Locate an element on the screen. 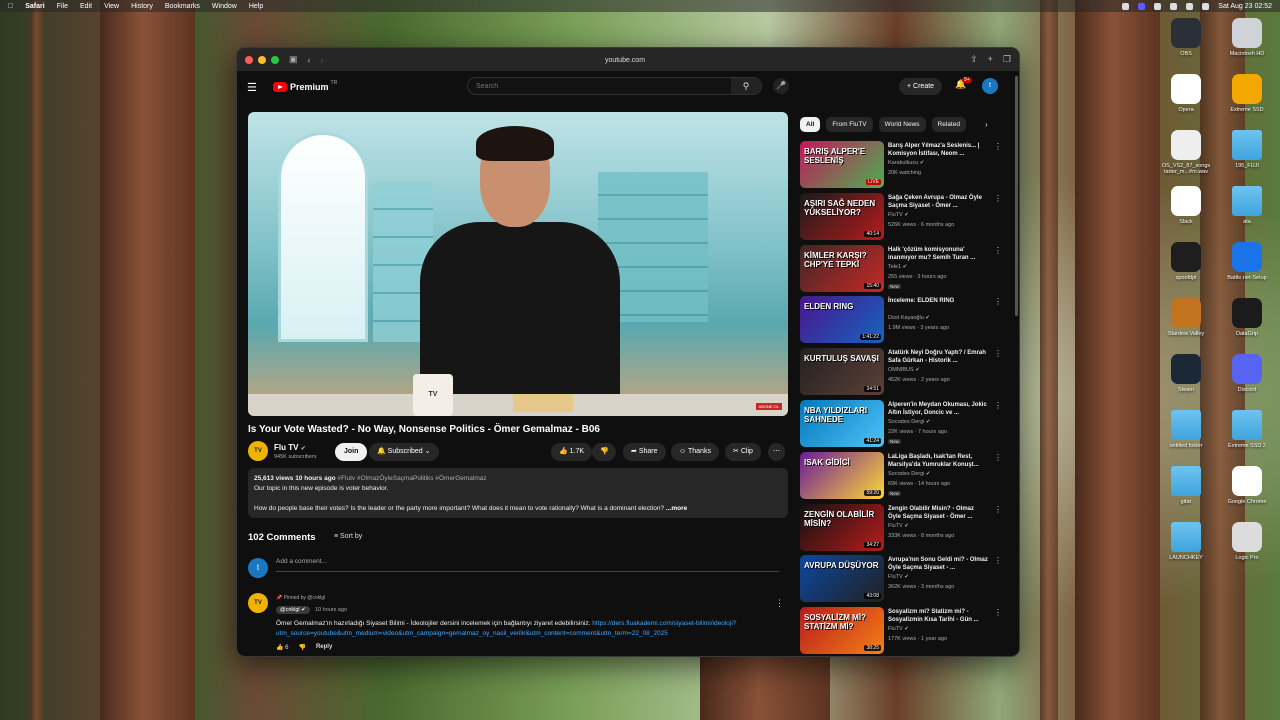 This screenshot has height=720, width=1280. share-icon: ⇧ is located at coordinates (974, 59).